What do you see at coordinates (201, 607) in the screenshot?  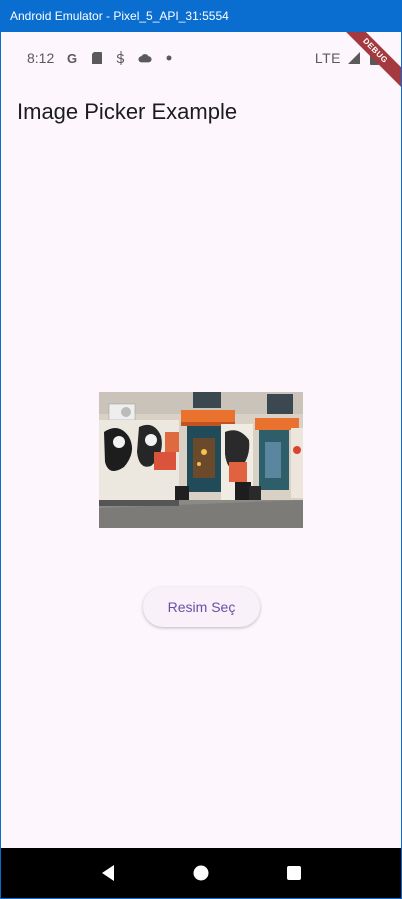 I see `pick-image-button: Resim Seç` at bounding box center [201, 607].